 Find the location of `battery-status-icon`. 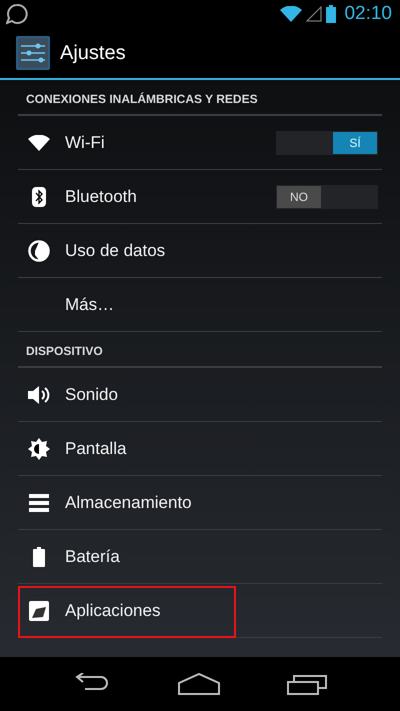

battery-status-icon is located at coordinates (331, 14).